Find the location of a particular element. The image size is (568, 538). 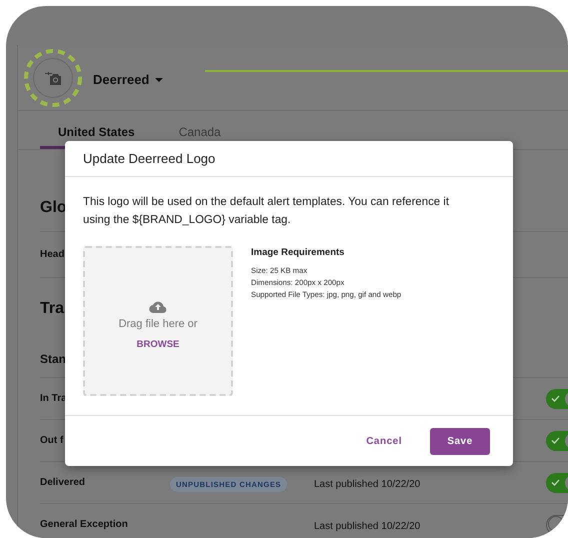

file-dropzone: Drag file here or BROWSE is located at coordinates (158, 321).